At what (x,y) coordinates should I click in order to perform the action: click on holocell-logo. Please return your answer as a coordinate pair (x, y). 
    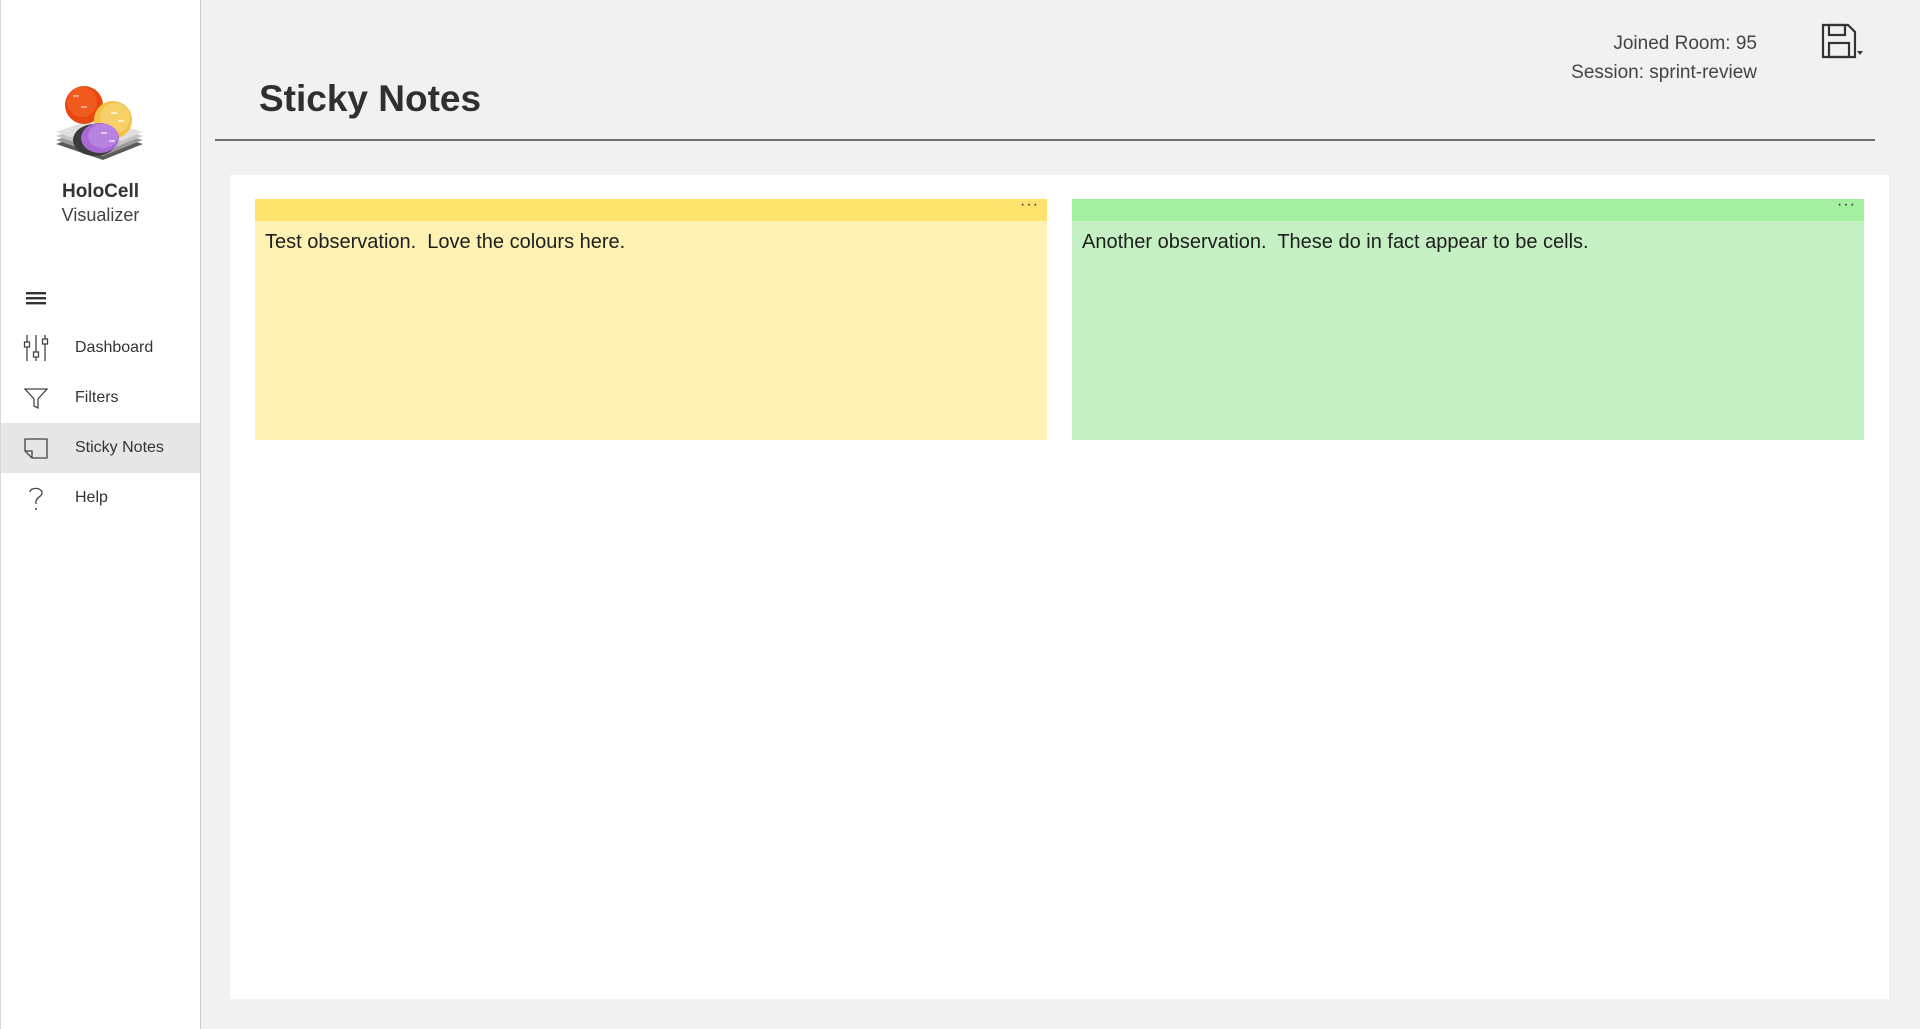
    Looking at the image, I should click on (99, 123).